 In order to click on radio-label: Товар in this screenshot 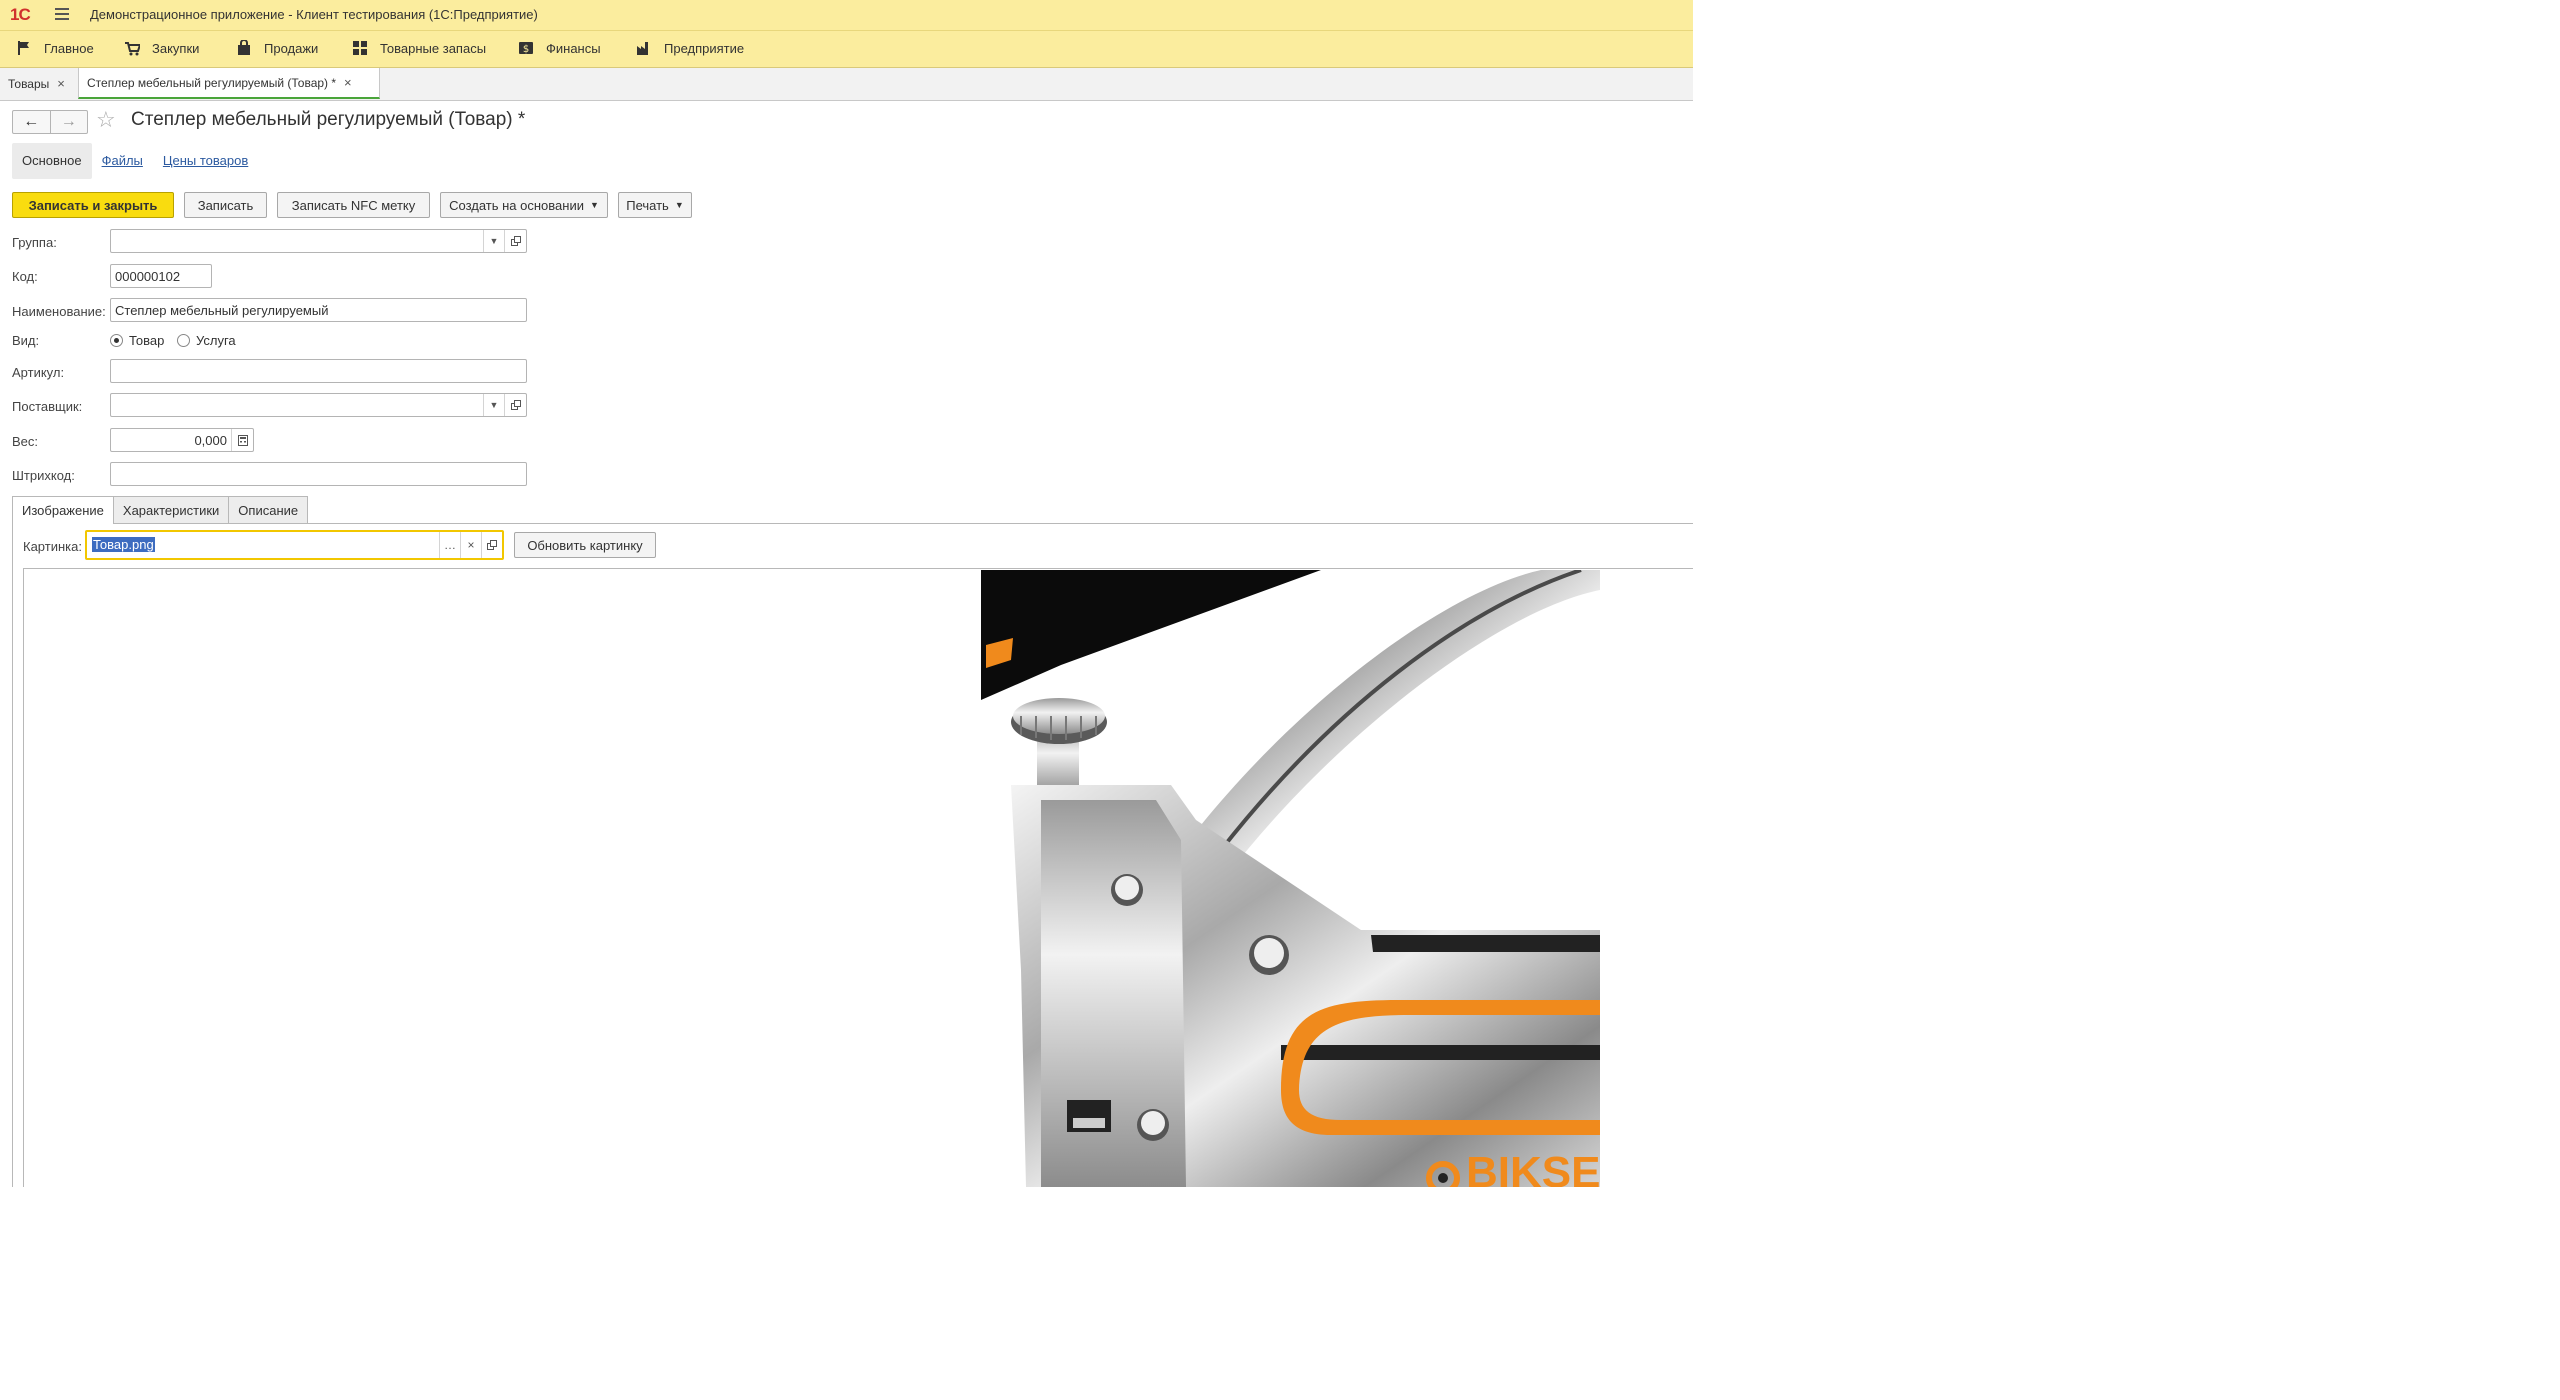, I will do `click(147, 340)`.